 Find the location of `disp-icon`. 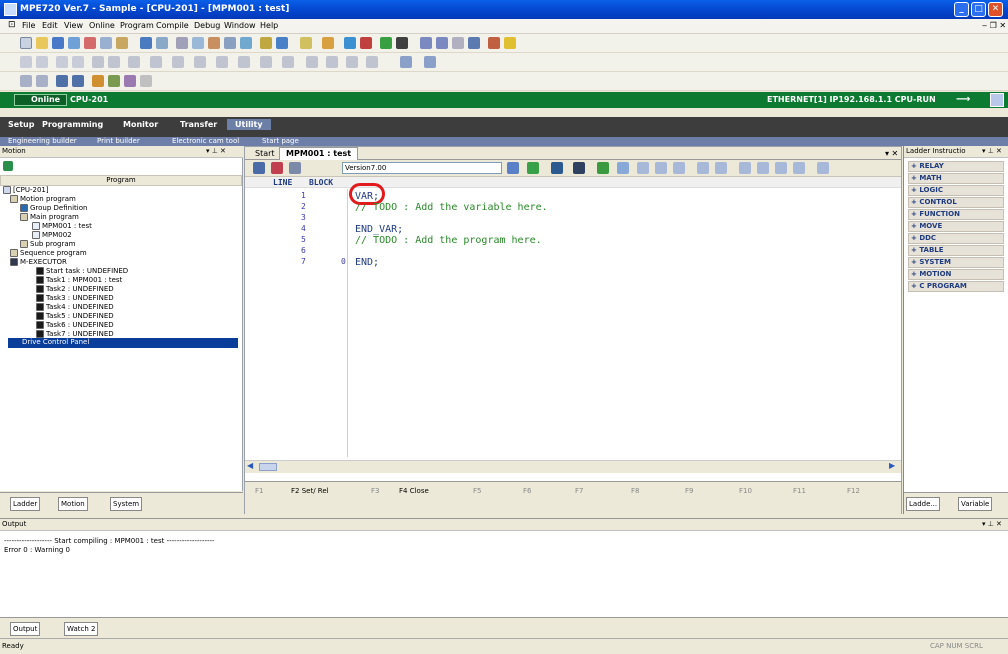

disp-icon is located at coordinates (557, 168).